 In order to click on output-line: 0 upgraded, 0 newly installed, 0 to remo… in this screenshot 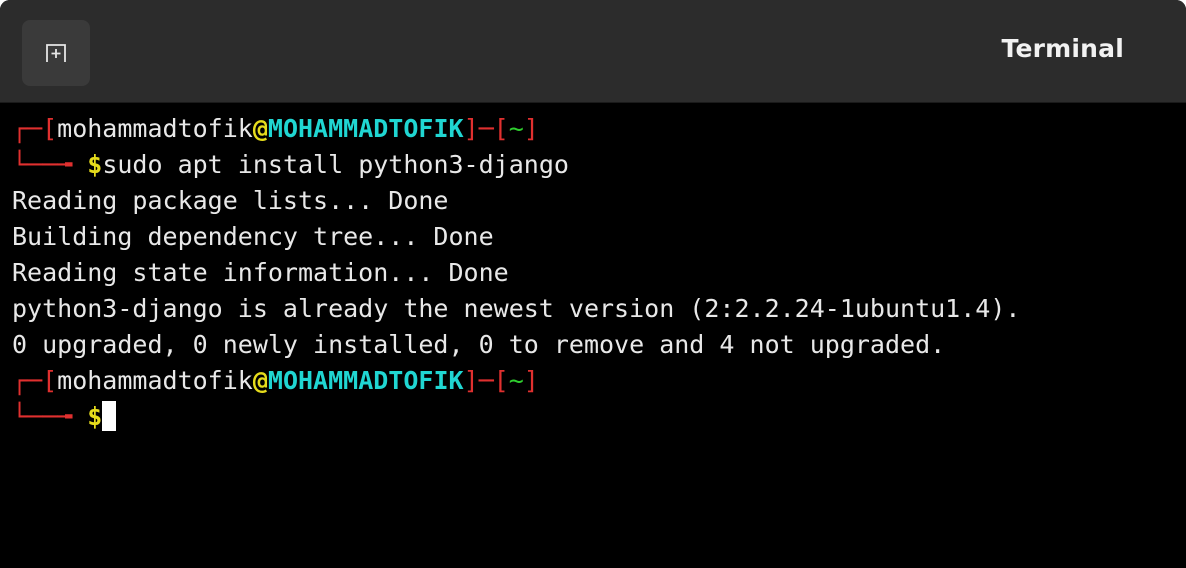, I will do `click(479, 344)`.